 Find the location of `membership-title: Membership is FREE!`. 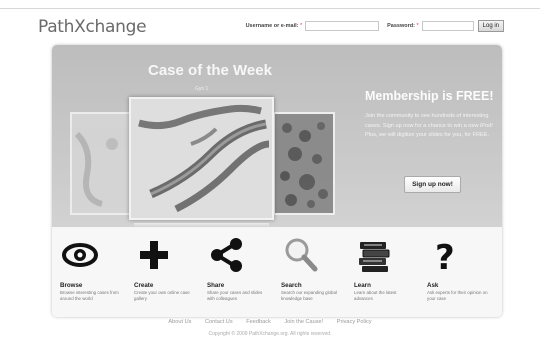

membership-title: Membership is FREE! is located at coordinates (429, 96).